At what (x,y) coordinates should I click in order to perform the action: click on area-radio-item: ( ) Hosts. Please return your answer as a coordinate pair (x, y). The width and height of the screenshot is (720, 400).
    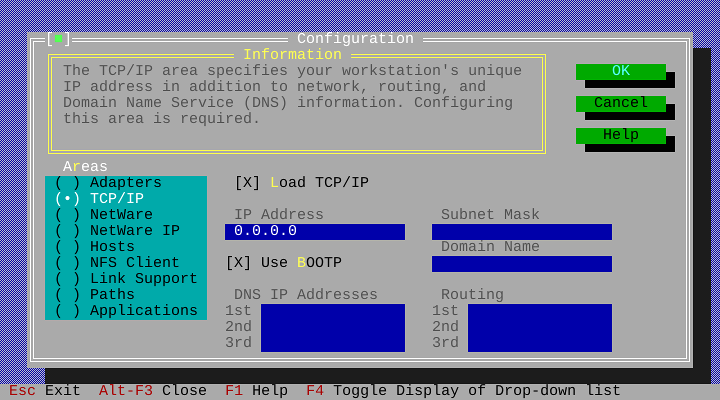
    Looking at the image, I should click on (130, 248).